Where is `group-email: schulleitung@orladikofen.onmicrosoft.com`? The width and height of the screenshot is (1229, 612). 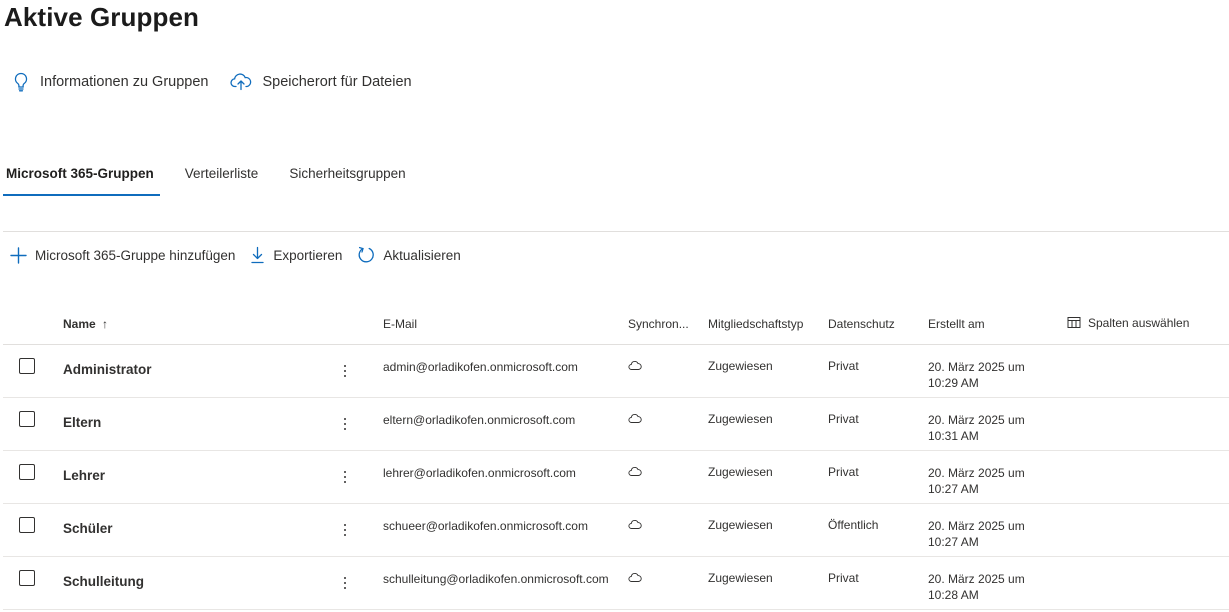 group-email: schulleitung@orladikofen.onmicrosoft.com is located at coordinates (496, 579).